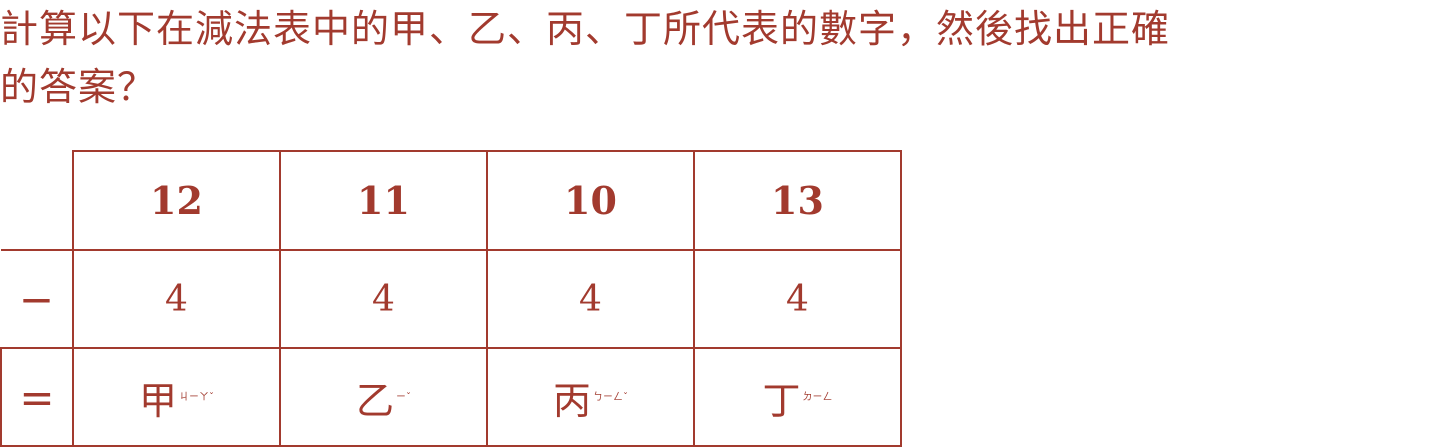 The width and height of the screenshot is (1437, 447). Describe the element at coordinates (196, 397) in the screenshot. I see `zhuyin-jia: ㄐㄧㄚˇ` at that location.